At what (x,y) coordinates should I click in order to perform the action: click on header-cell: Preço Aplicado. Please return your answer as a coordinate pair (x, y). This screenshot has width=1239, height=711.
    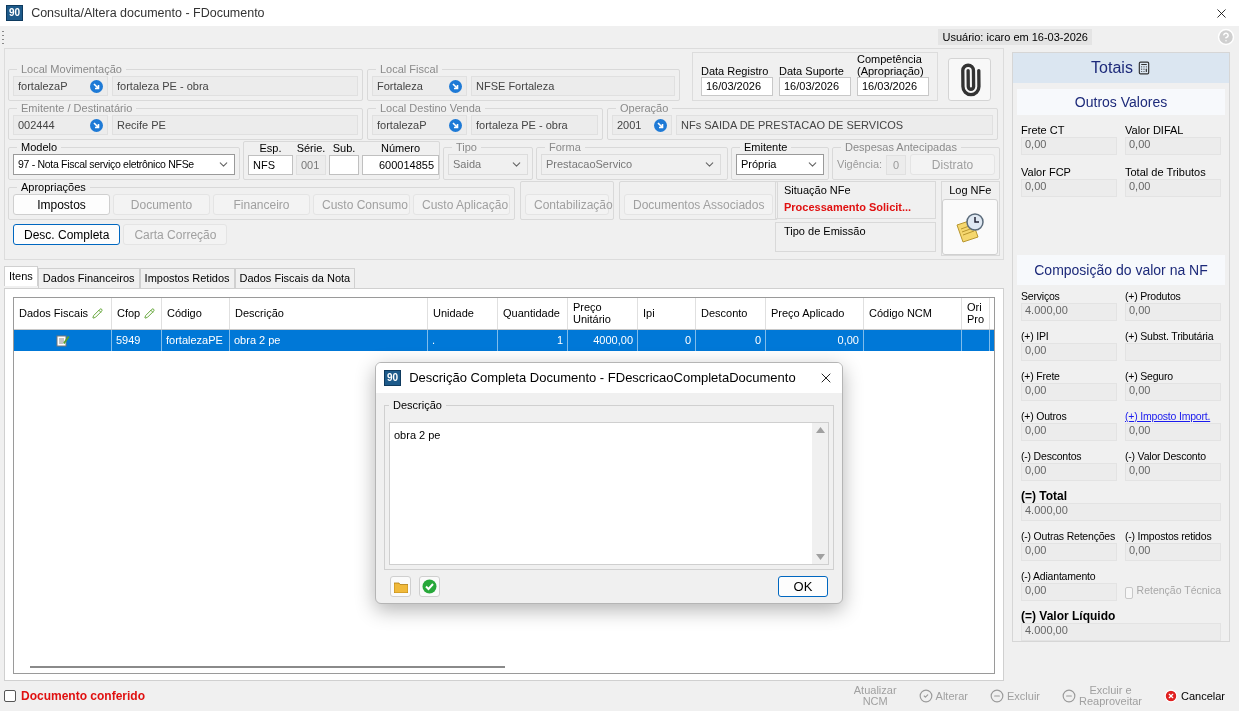
    Looking at the image, I should click on (815, 313).